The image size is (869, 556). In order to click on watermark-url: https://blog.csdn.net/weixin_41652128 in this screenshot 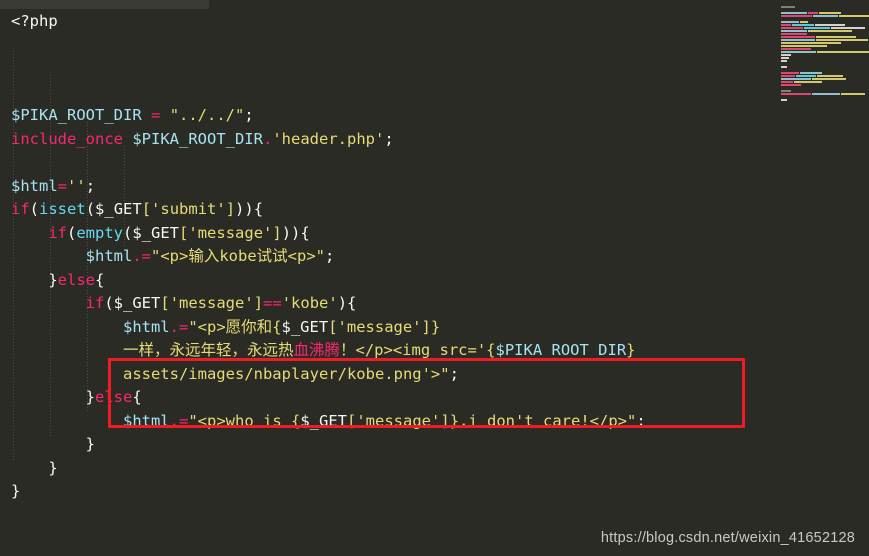, I will do `click(727, 538)`.